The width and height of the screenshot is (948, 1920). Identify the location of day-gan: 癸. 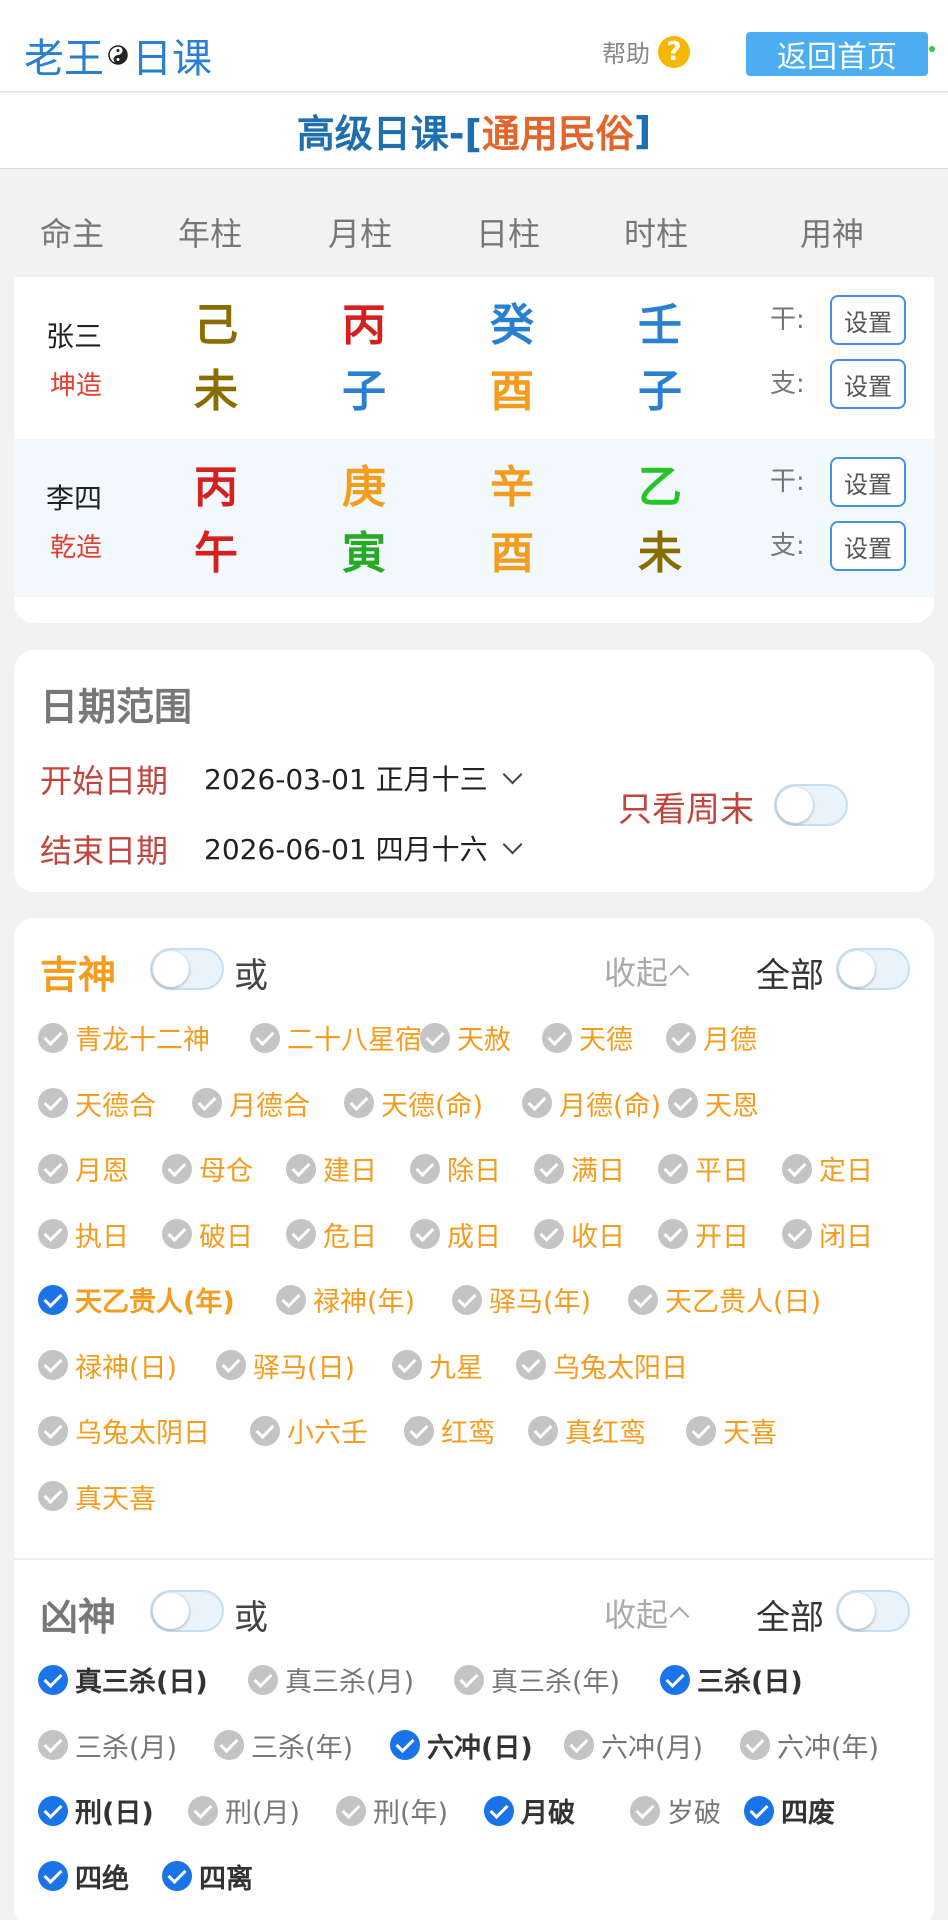
(512, 325).